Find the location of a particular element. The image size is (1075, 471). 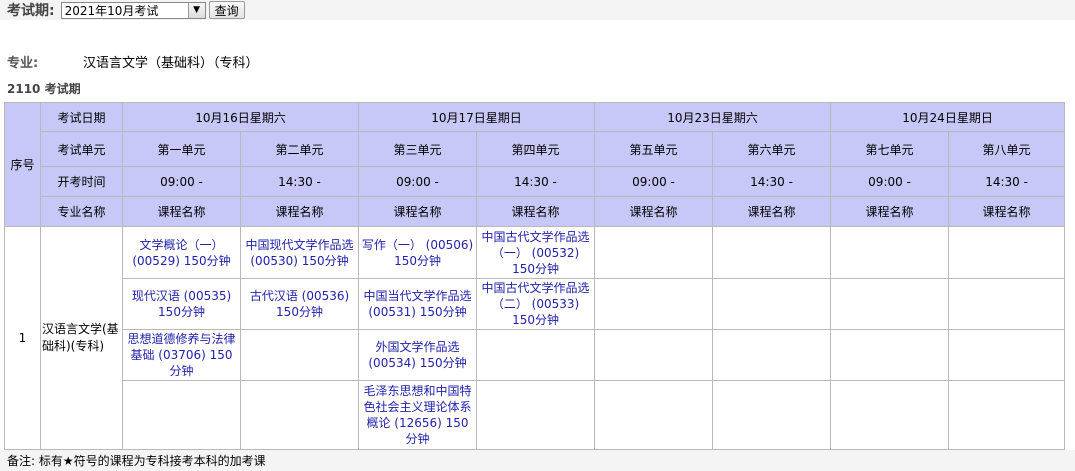

date-header: 10月16日星期六 is located at coordinates (240, 117).